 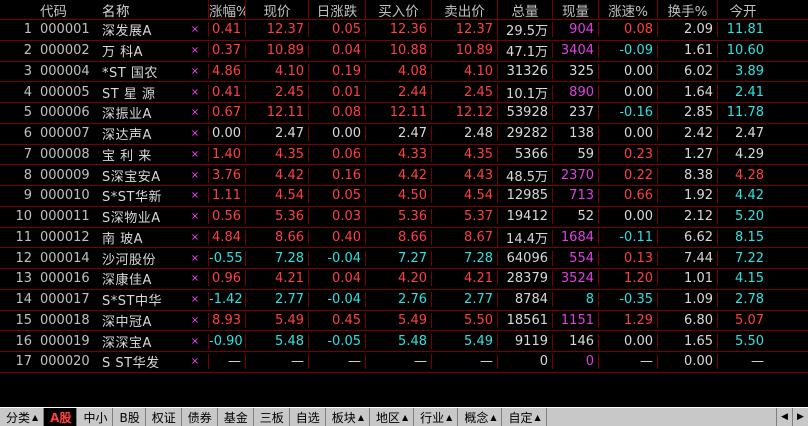 What do you see at coordinates (65, 92) in the screenshot?
I see `stock-code: 000005` at bounding box center [65, 92].